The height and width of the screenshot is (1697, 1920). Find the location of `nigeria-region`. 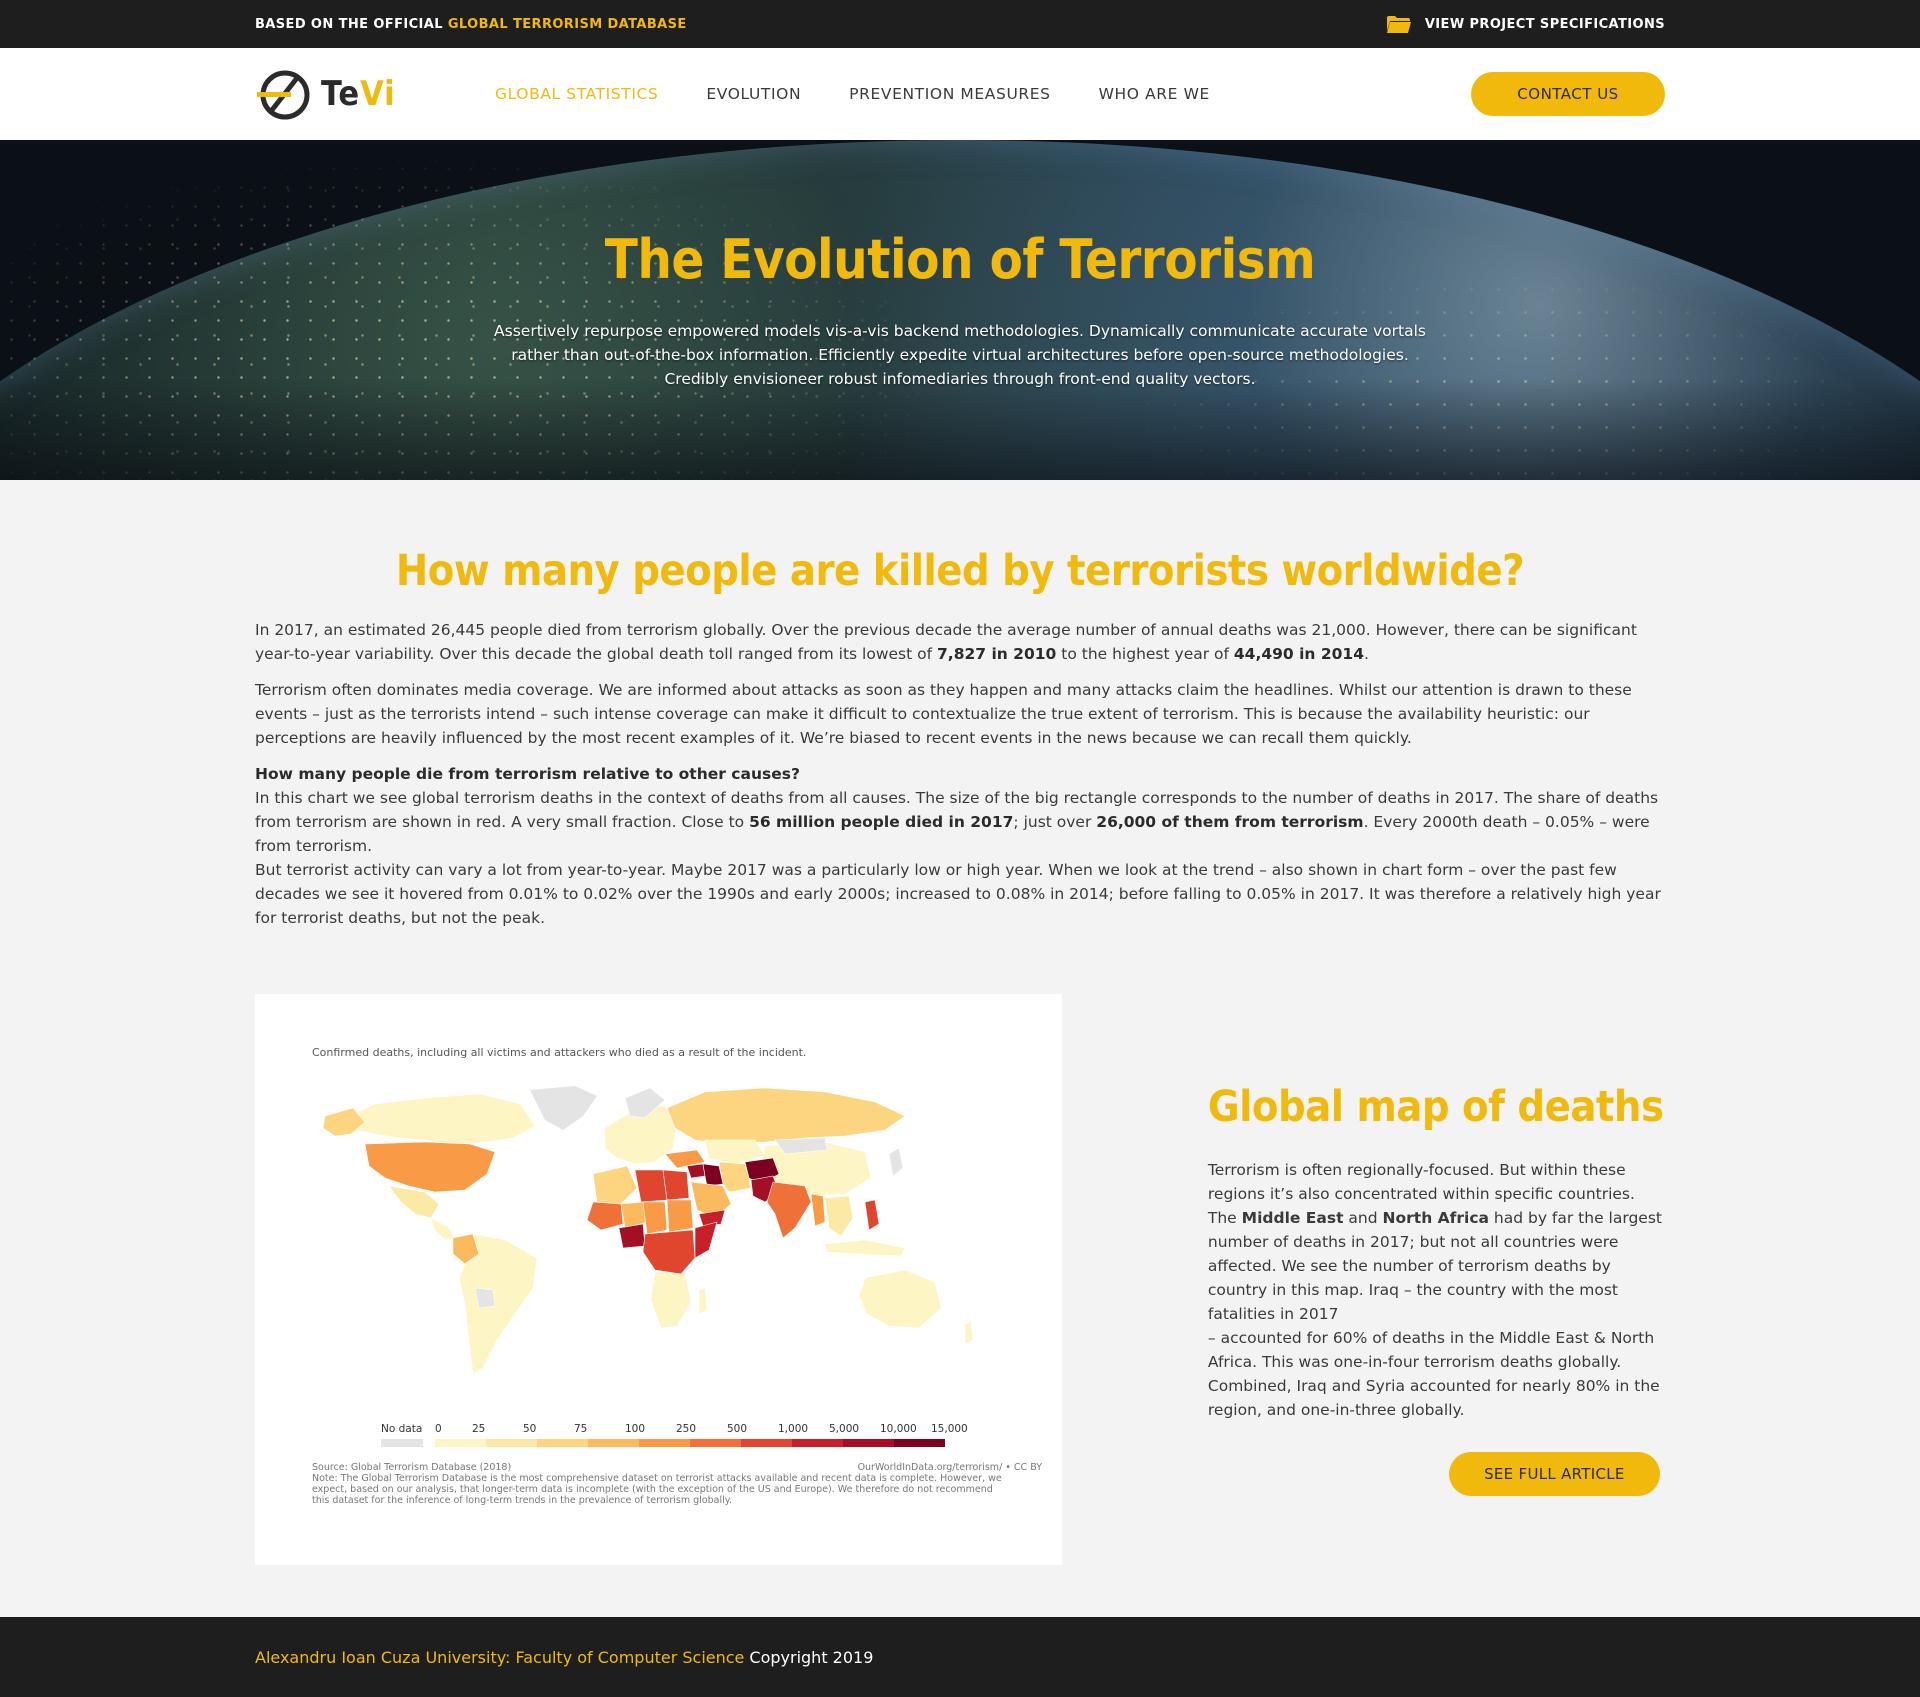

nigeria-region is located at coordinates (632, 1236).